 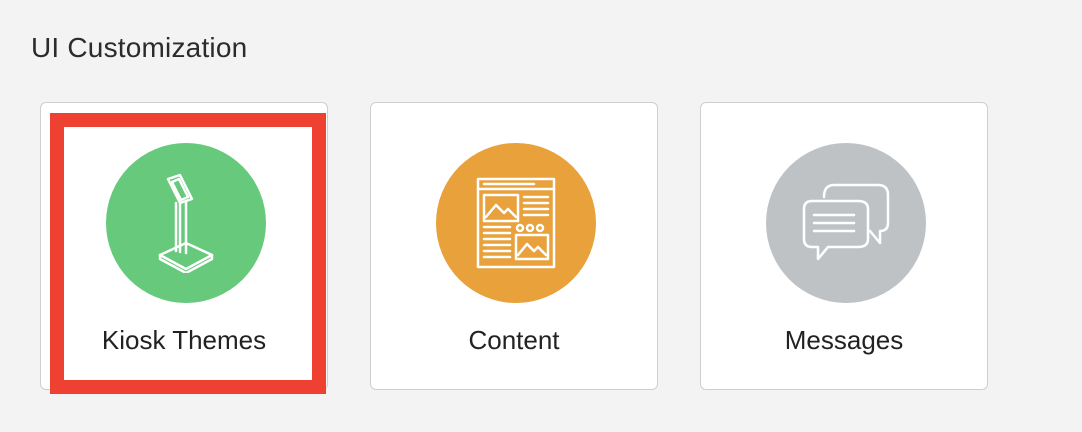 What do you see at coordinates (514, 340) in the screenshot?
I see `content-label: Content` at bounding box center [514, 340].